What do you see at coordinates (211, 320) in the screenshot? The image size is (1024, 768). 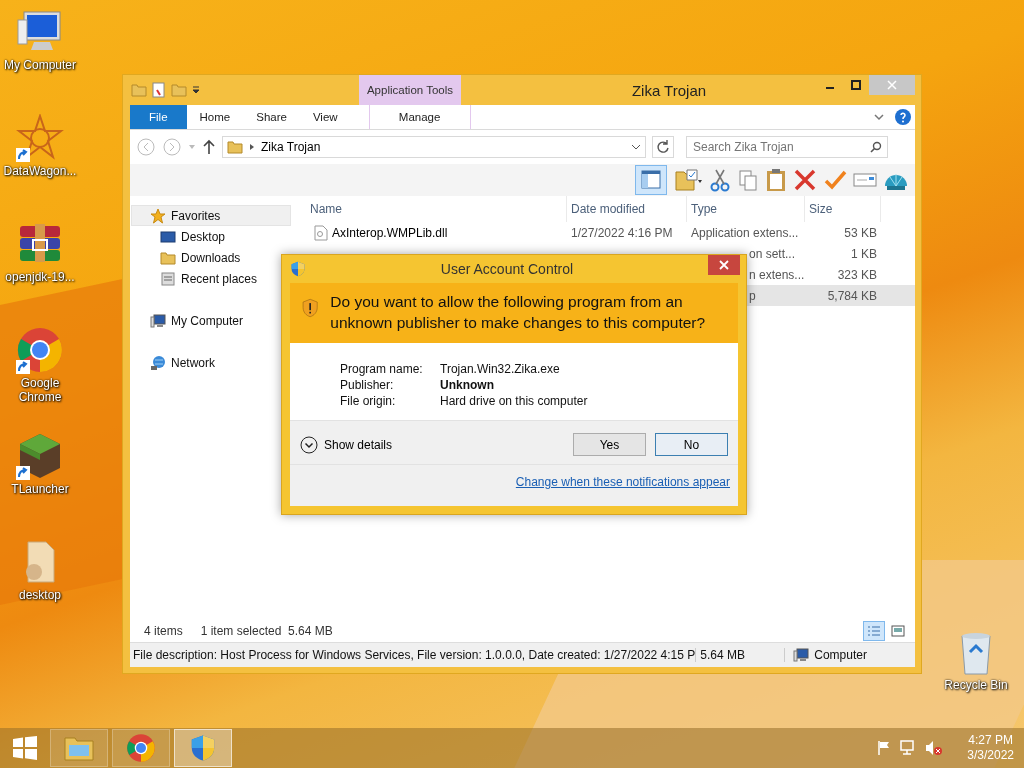 I see `nav-item: My Computer` at bounding box center [211, 320].